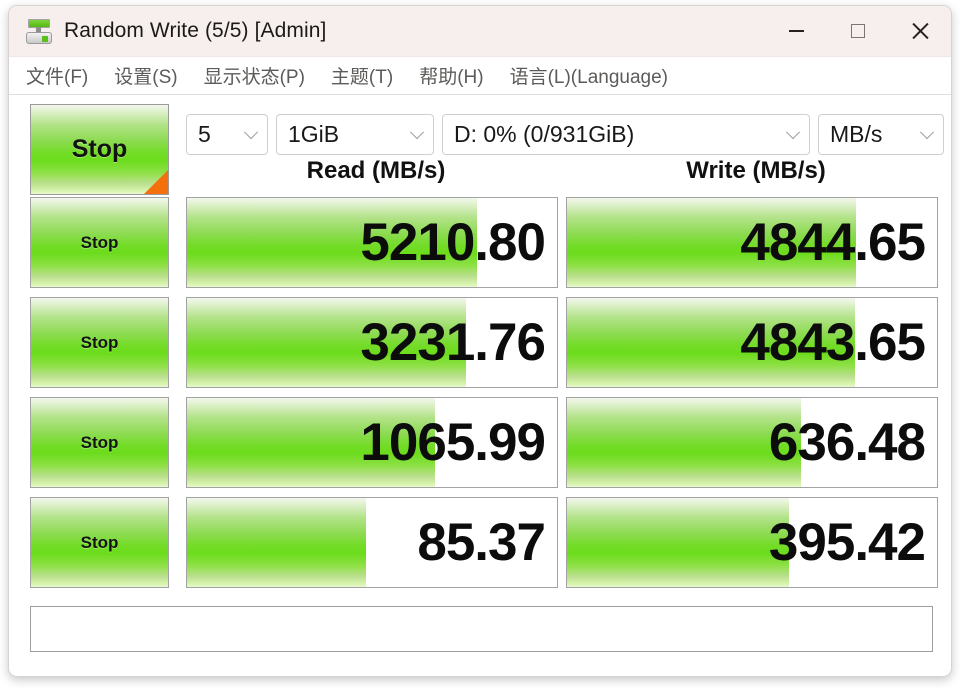  I want to click on read-result-bar: 85.37, so click(372, 542).